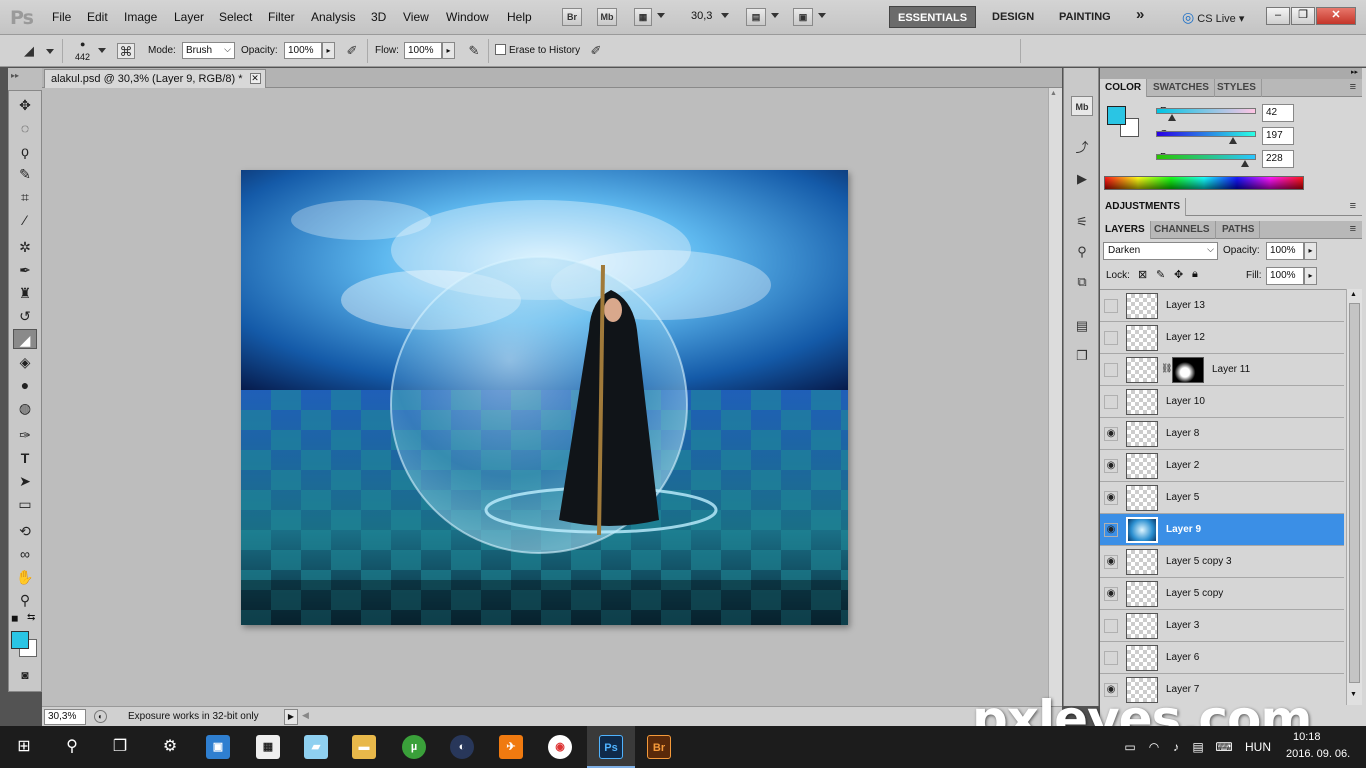  I want to click on zoom-input: 30,3%, so click(65, 717).